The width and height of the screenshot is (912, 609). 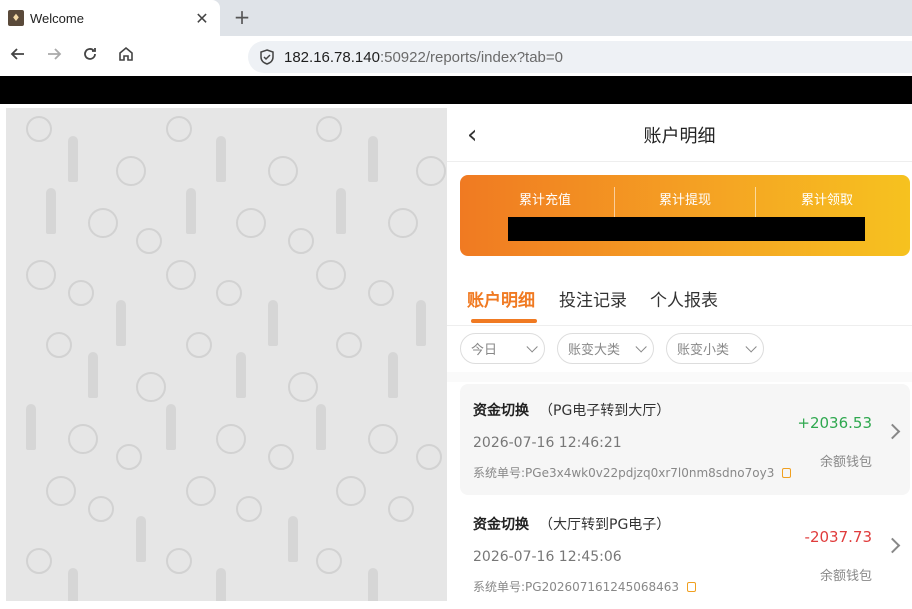 What do you see at coordinates (605, 411) in the screenshot?
I see `record-detail: （PG电子转到大厅）` at bounding box center [605, 411].